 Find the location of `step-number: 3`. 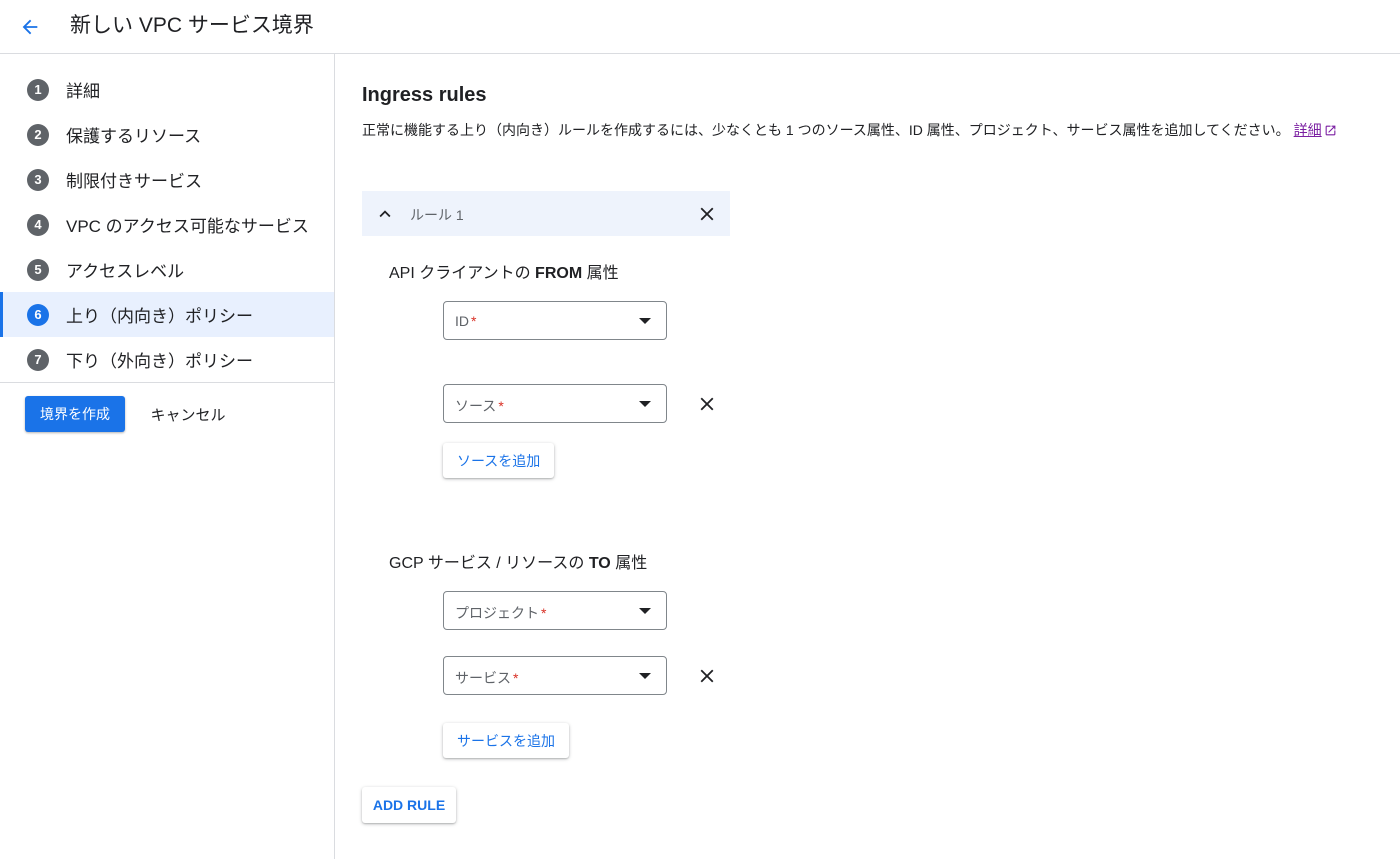

step-number: 3 is located at coordinates (38, 179).